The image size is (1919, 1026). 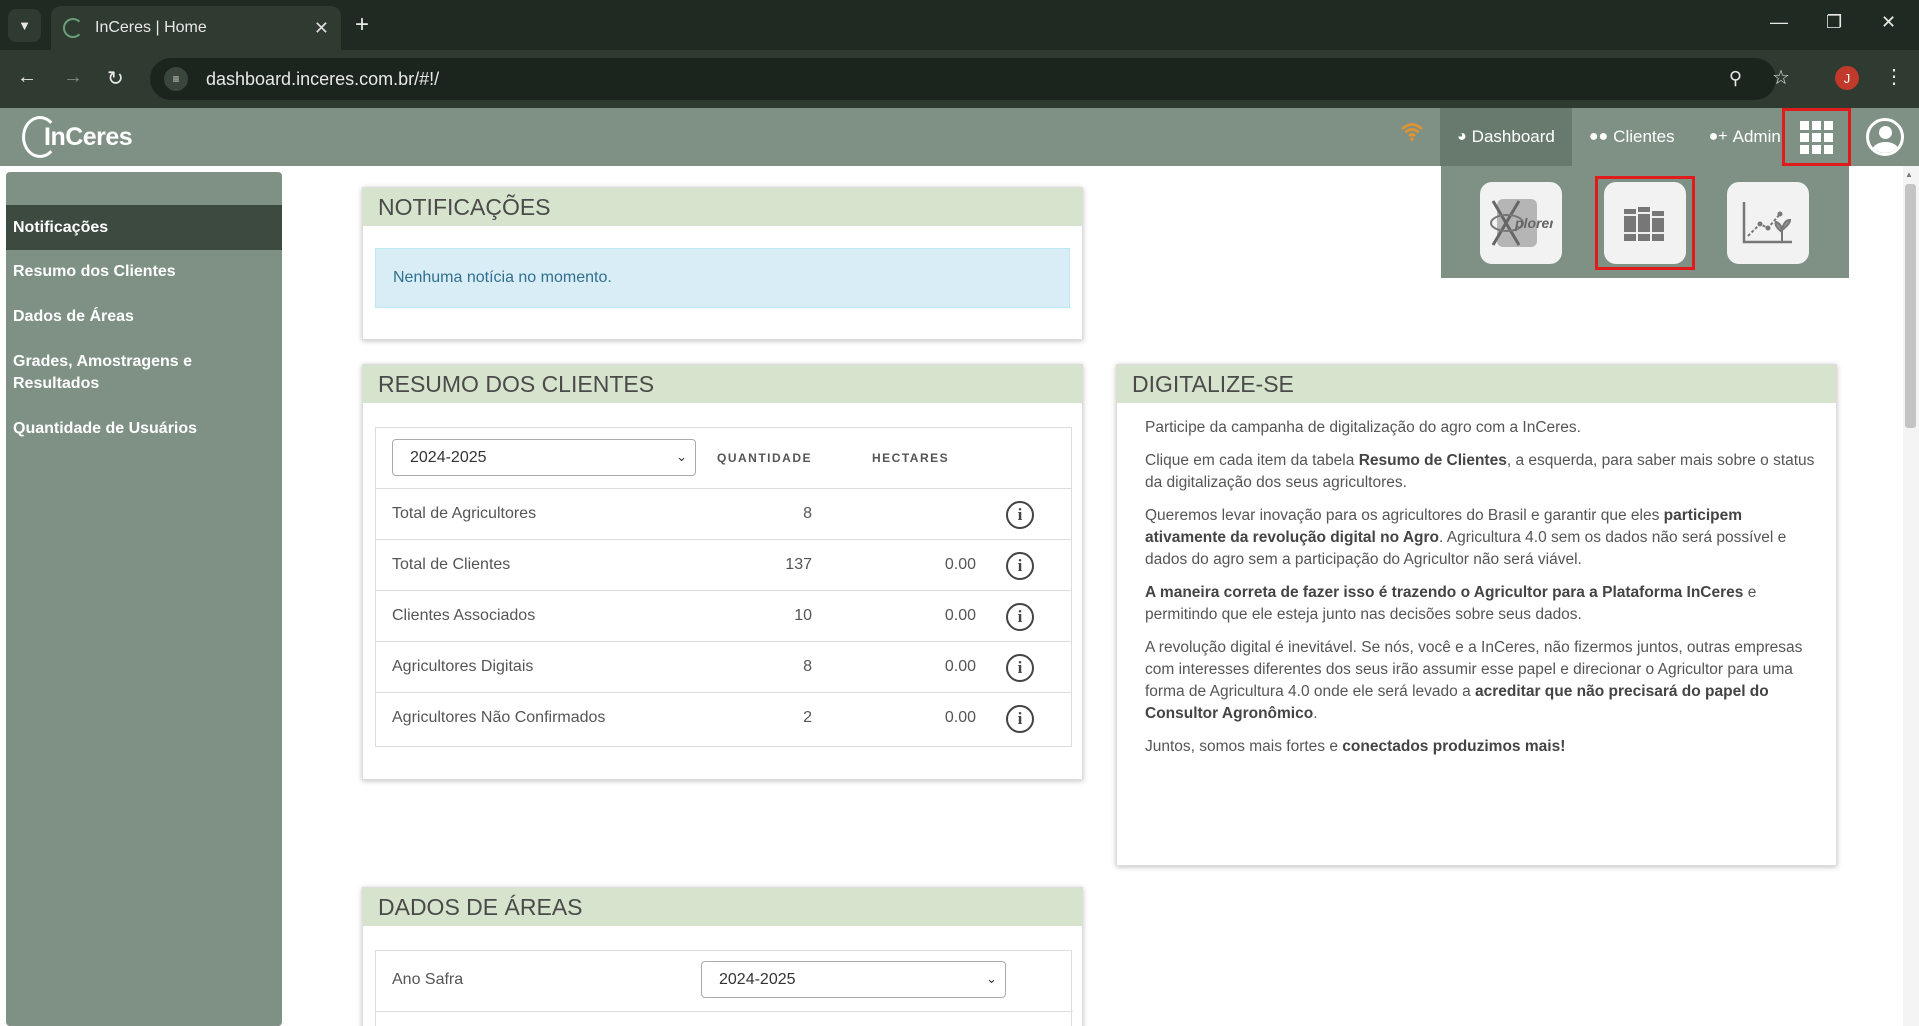 I want to click on dados-areas-table: Ano Safra 2024-2025 ⌄, so click(x=724, y=988).